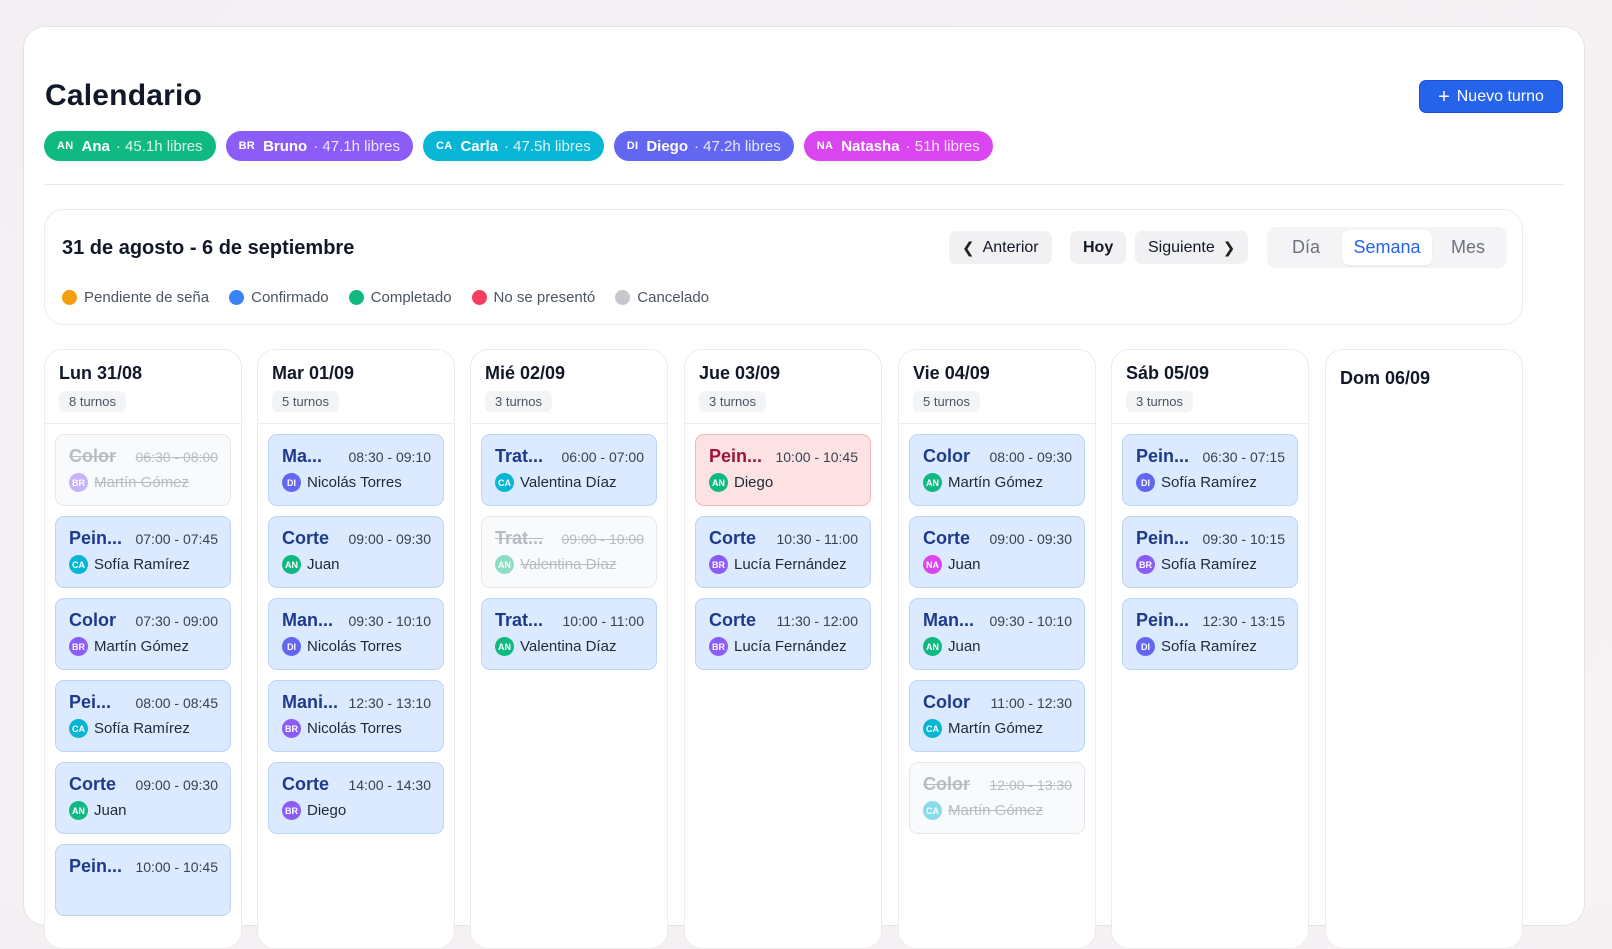 This screenshot has width=1612, height=949. What do you see at coordinates (291, 482) in the screenshot?
I see `staff-avatar: DI` at bounding box center [291, 482].